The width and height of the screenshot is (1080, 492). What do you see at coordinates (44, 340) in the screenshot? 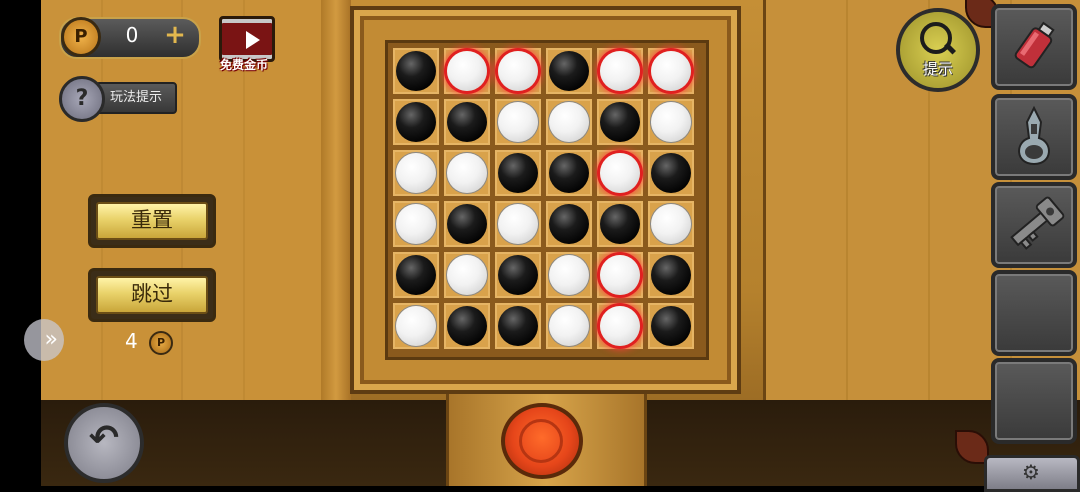
I see `chevron-right-icon: »` at bounding box center [44, 340].